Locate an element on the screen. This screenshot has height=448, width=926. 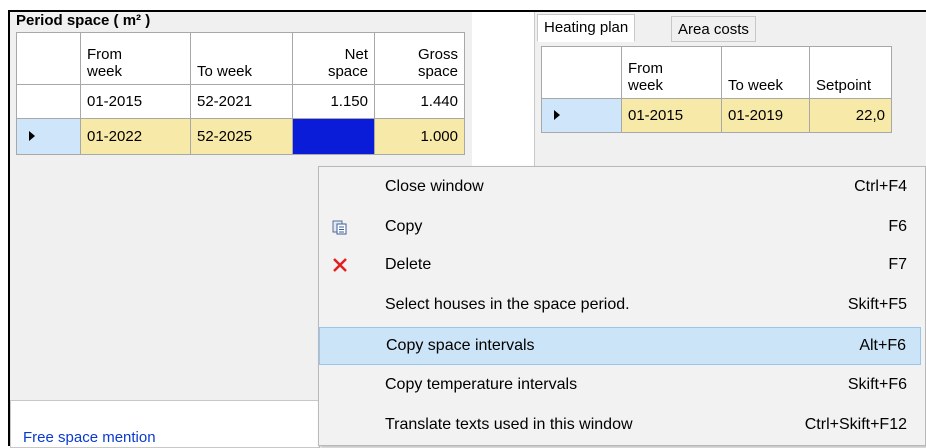
menu-item-label: Copy is located at coordinates (404, 226).